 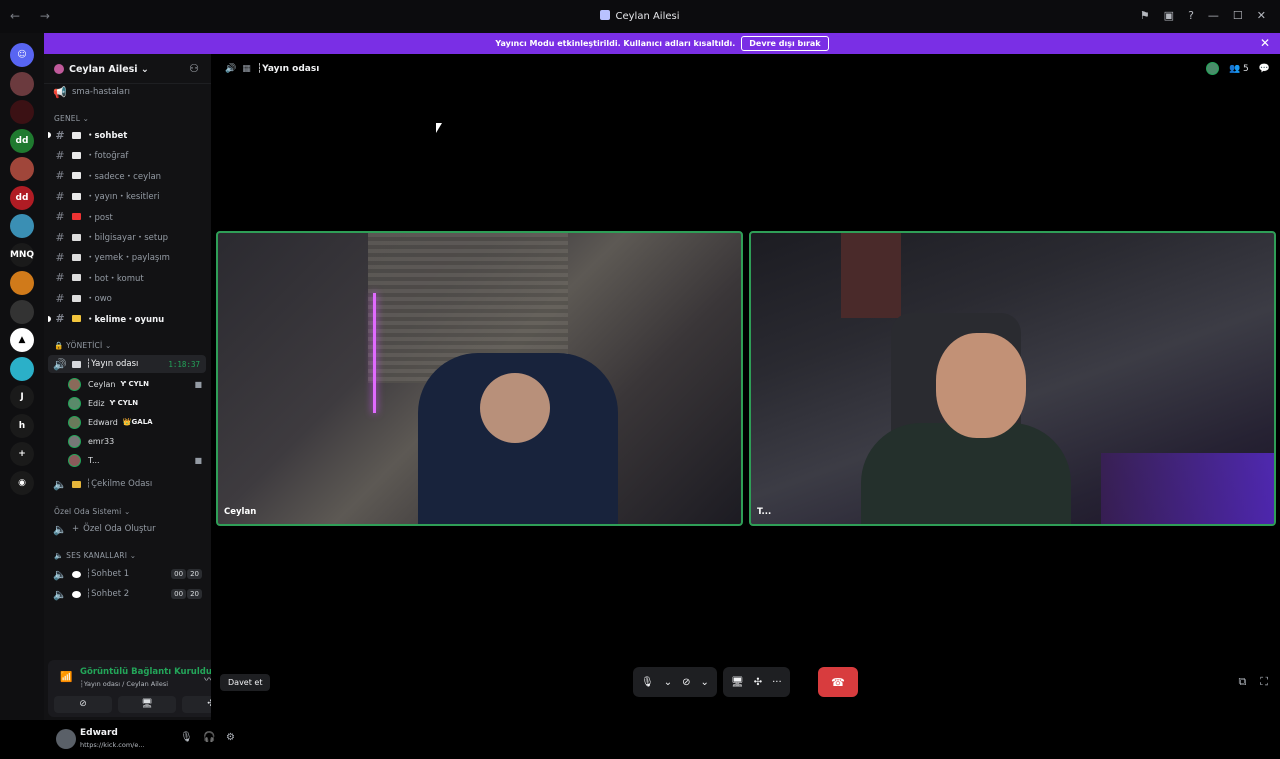 What do you see at coordinates (22, 55) in the screenshot?
I see `server-icon-home: ☺` at bounding box center [22, 55].